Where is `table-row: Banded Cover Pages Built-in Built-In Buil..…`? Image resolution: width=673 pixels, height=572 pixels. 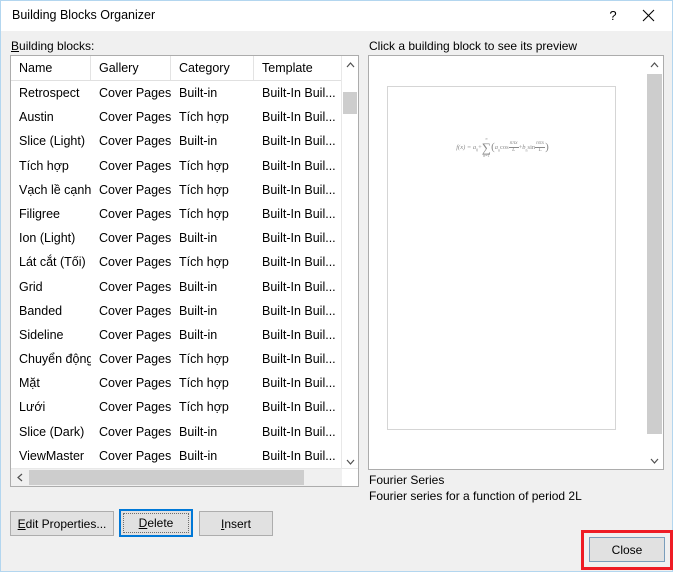
table-row: Banded Cover Pages Built-in Built-In Buil..… is located at coordinates (177, 311).